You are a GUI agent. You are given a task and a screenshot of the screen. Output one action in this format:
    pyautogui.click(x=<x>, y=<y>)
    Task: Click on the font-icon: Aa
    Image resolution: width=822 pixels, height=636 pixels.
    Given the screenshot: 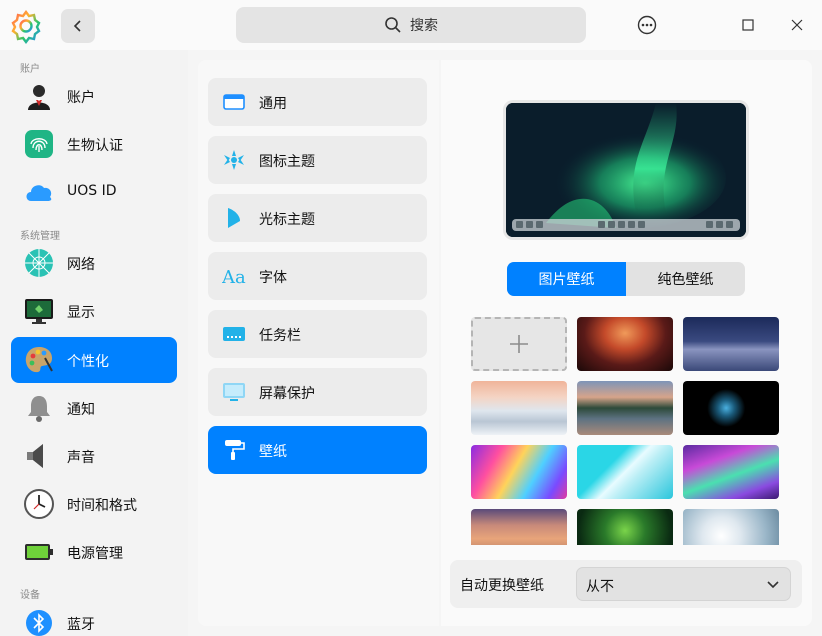 What is the action you would take?
    pyautogui.click(x=233, y=276)
    